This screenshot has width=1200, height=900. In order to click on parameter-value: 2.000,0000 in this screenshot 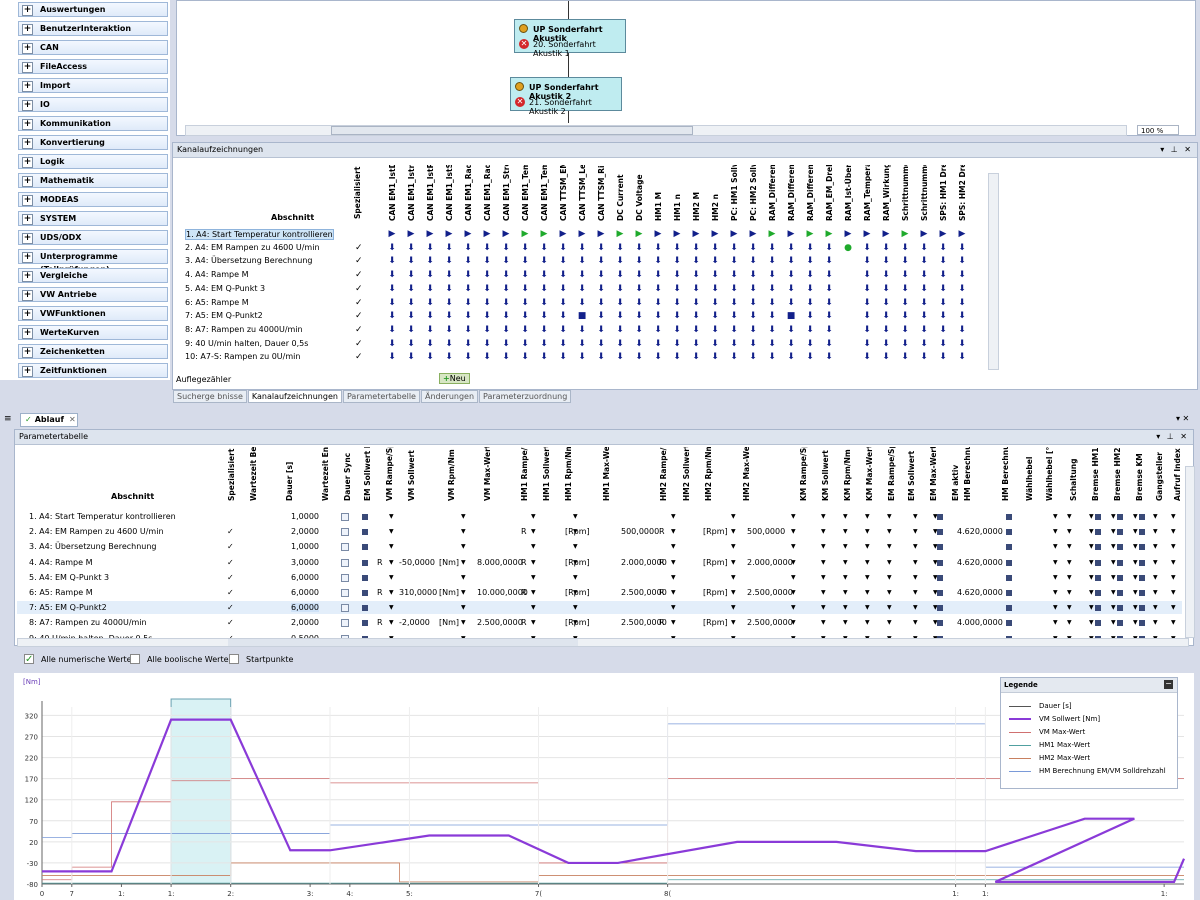, I will do `click(770, 562)`.